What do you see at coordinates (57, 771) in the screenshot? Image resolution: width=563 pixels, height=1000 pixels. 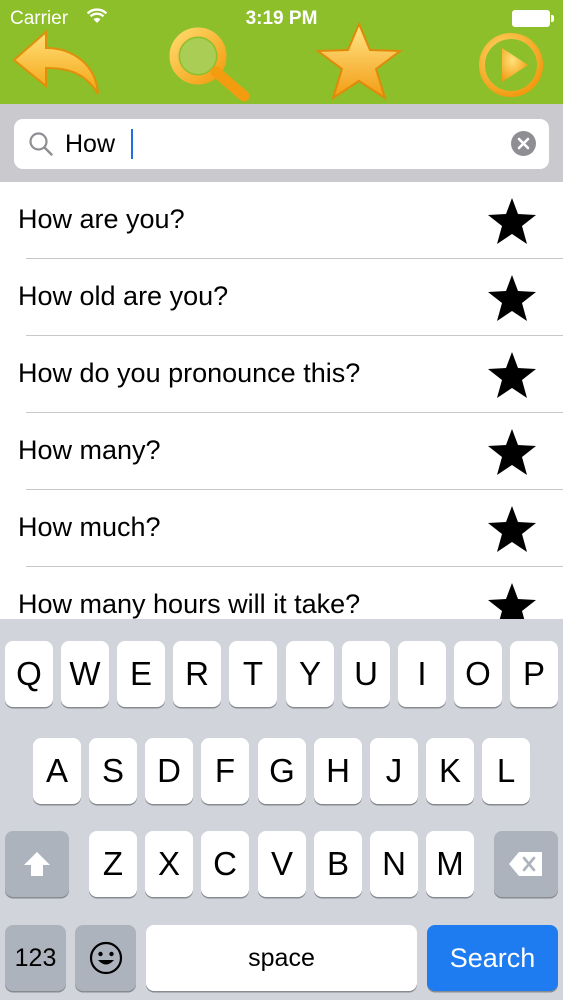 I see `key-a: A` at bounding box center [57, 771].